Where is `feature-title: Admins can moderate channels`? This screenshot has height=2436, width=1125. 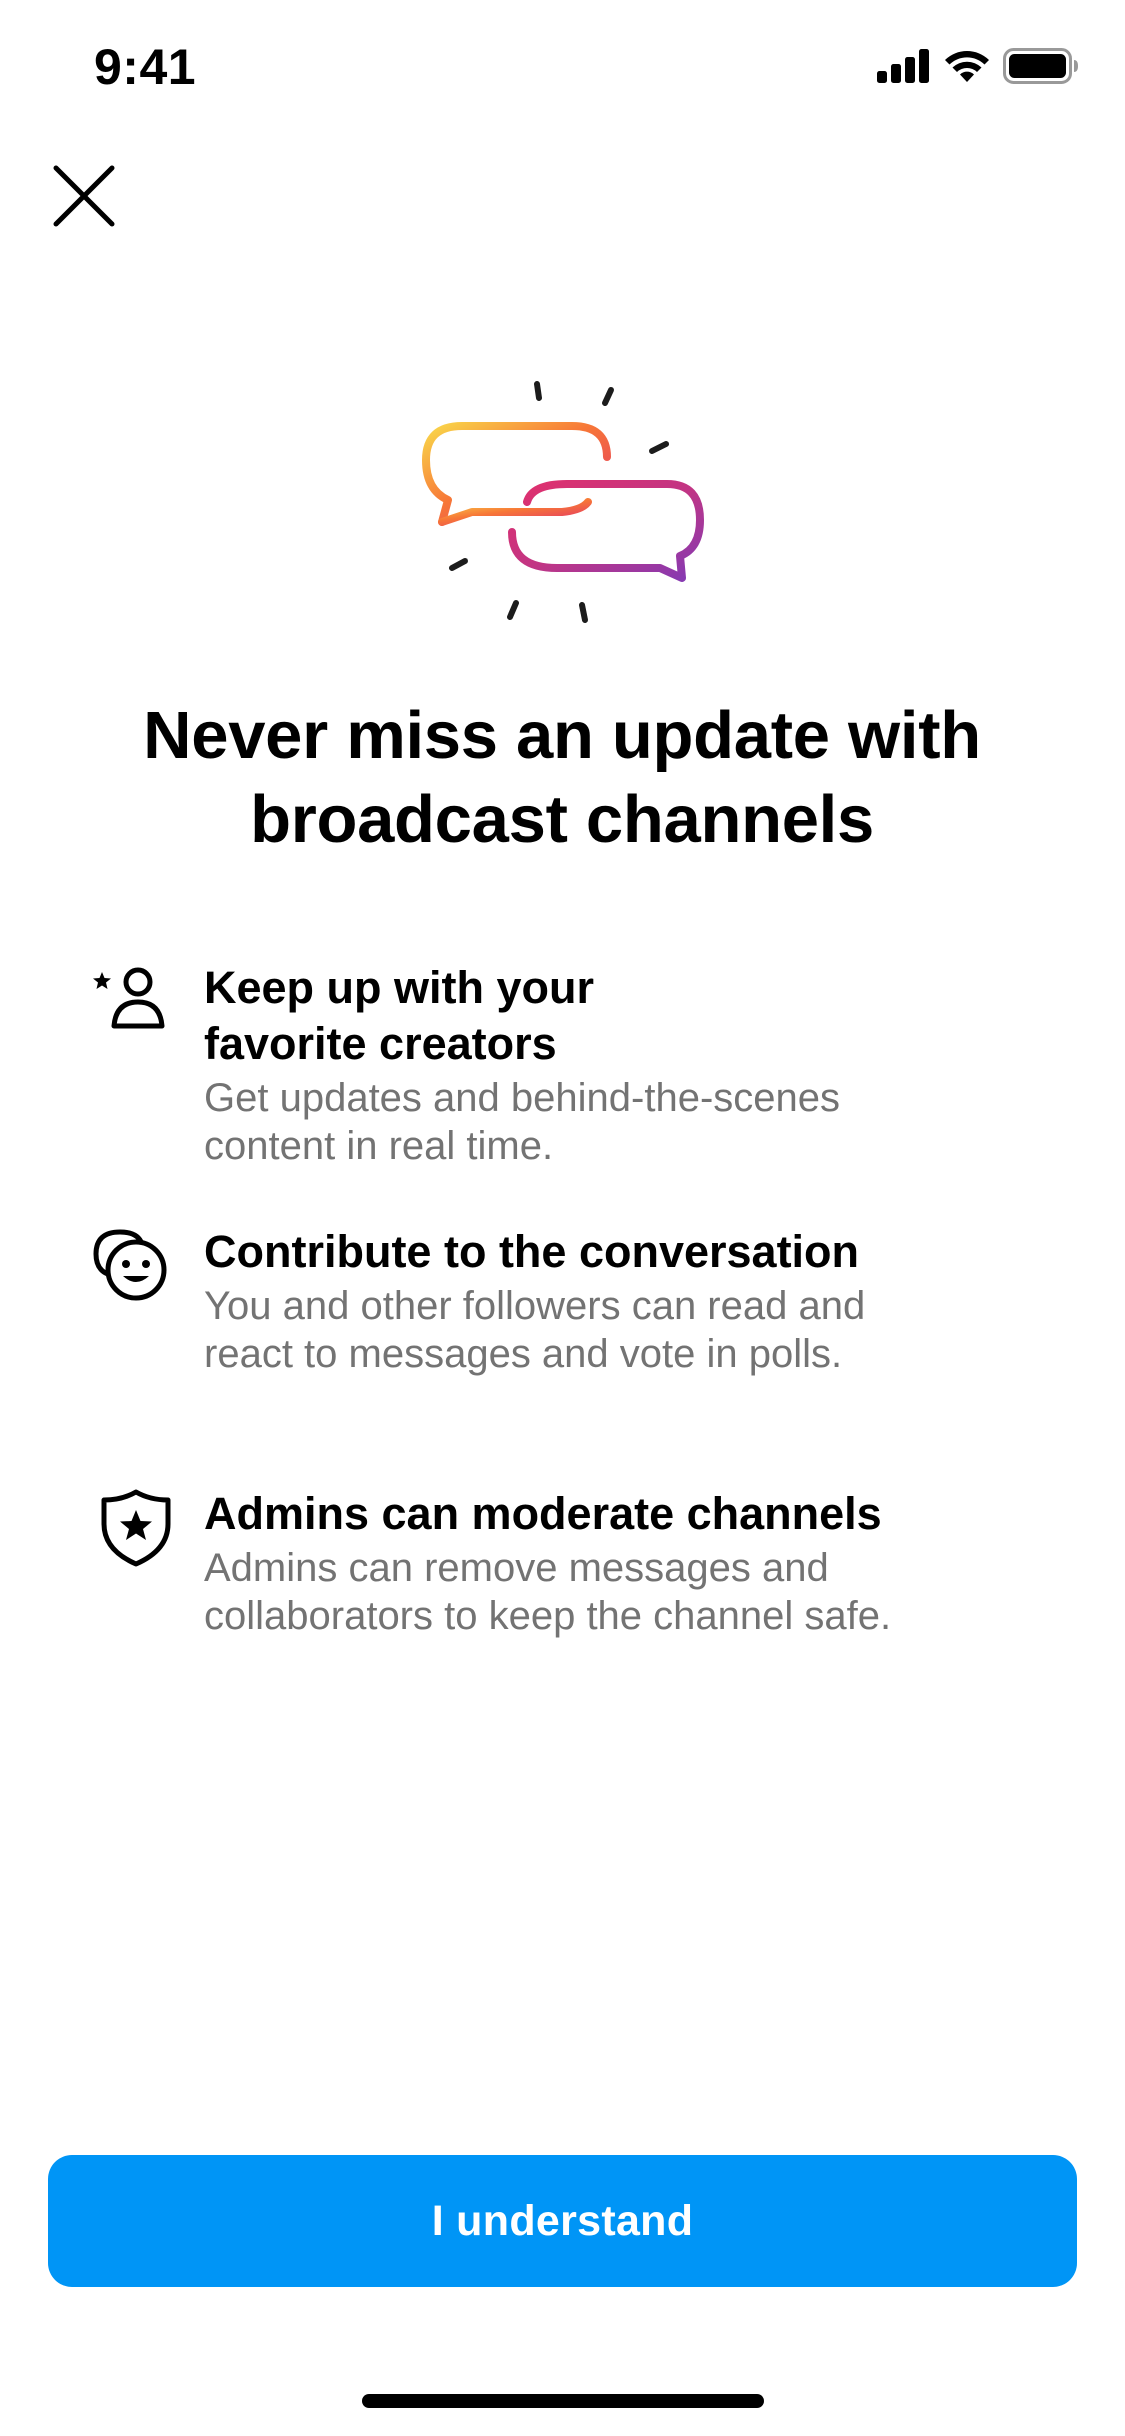 feature-title: Admins can moderate channels is located at coordinates (644, 1514).